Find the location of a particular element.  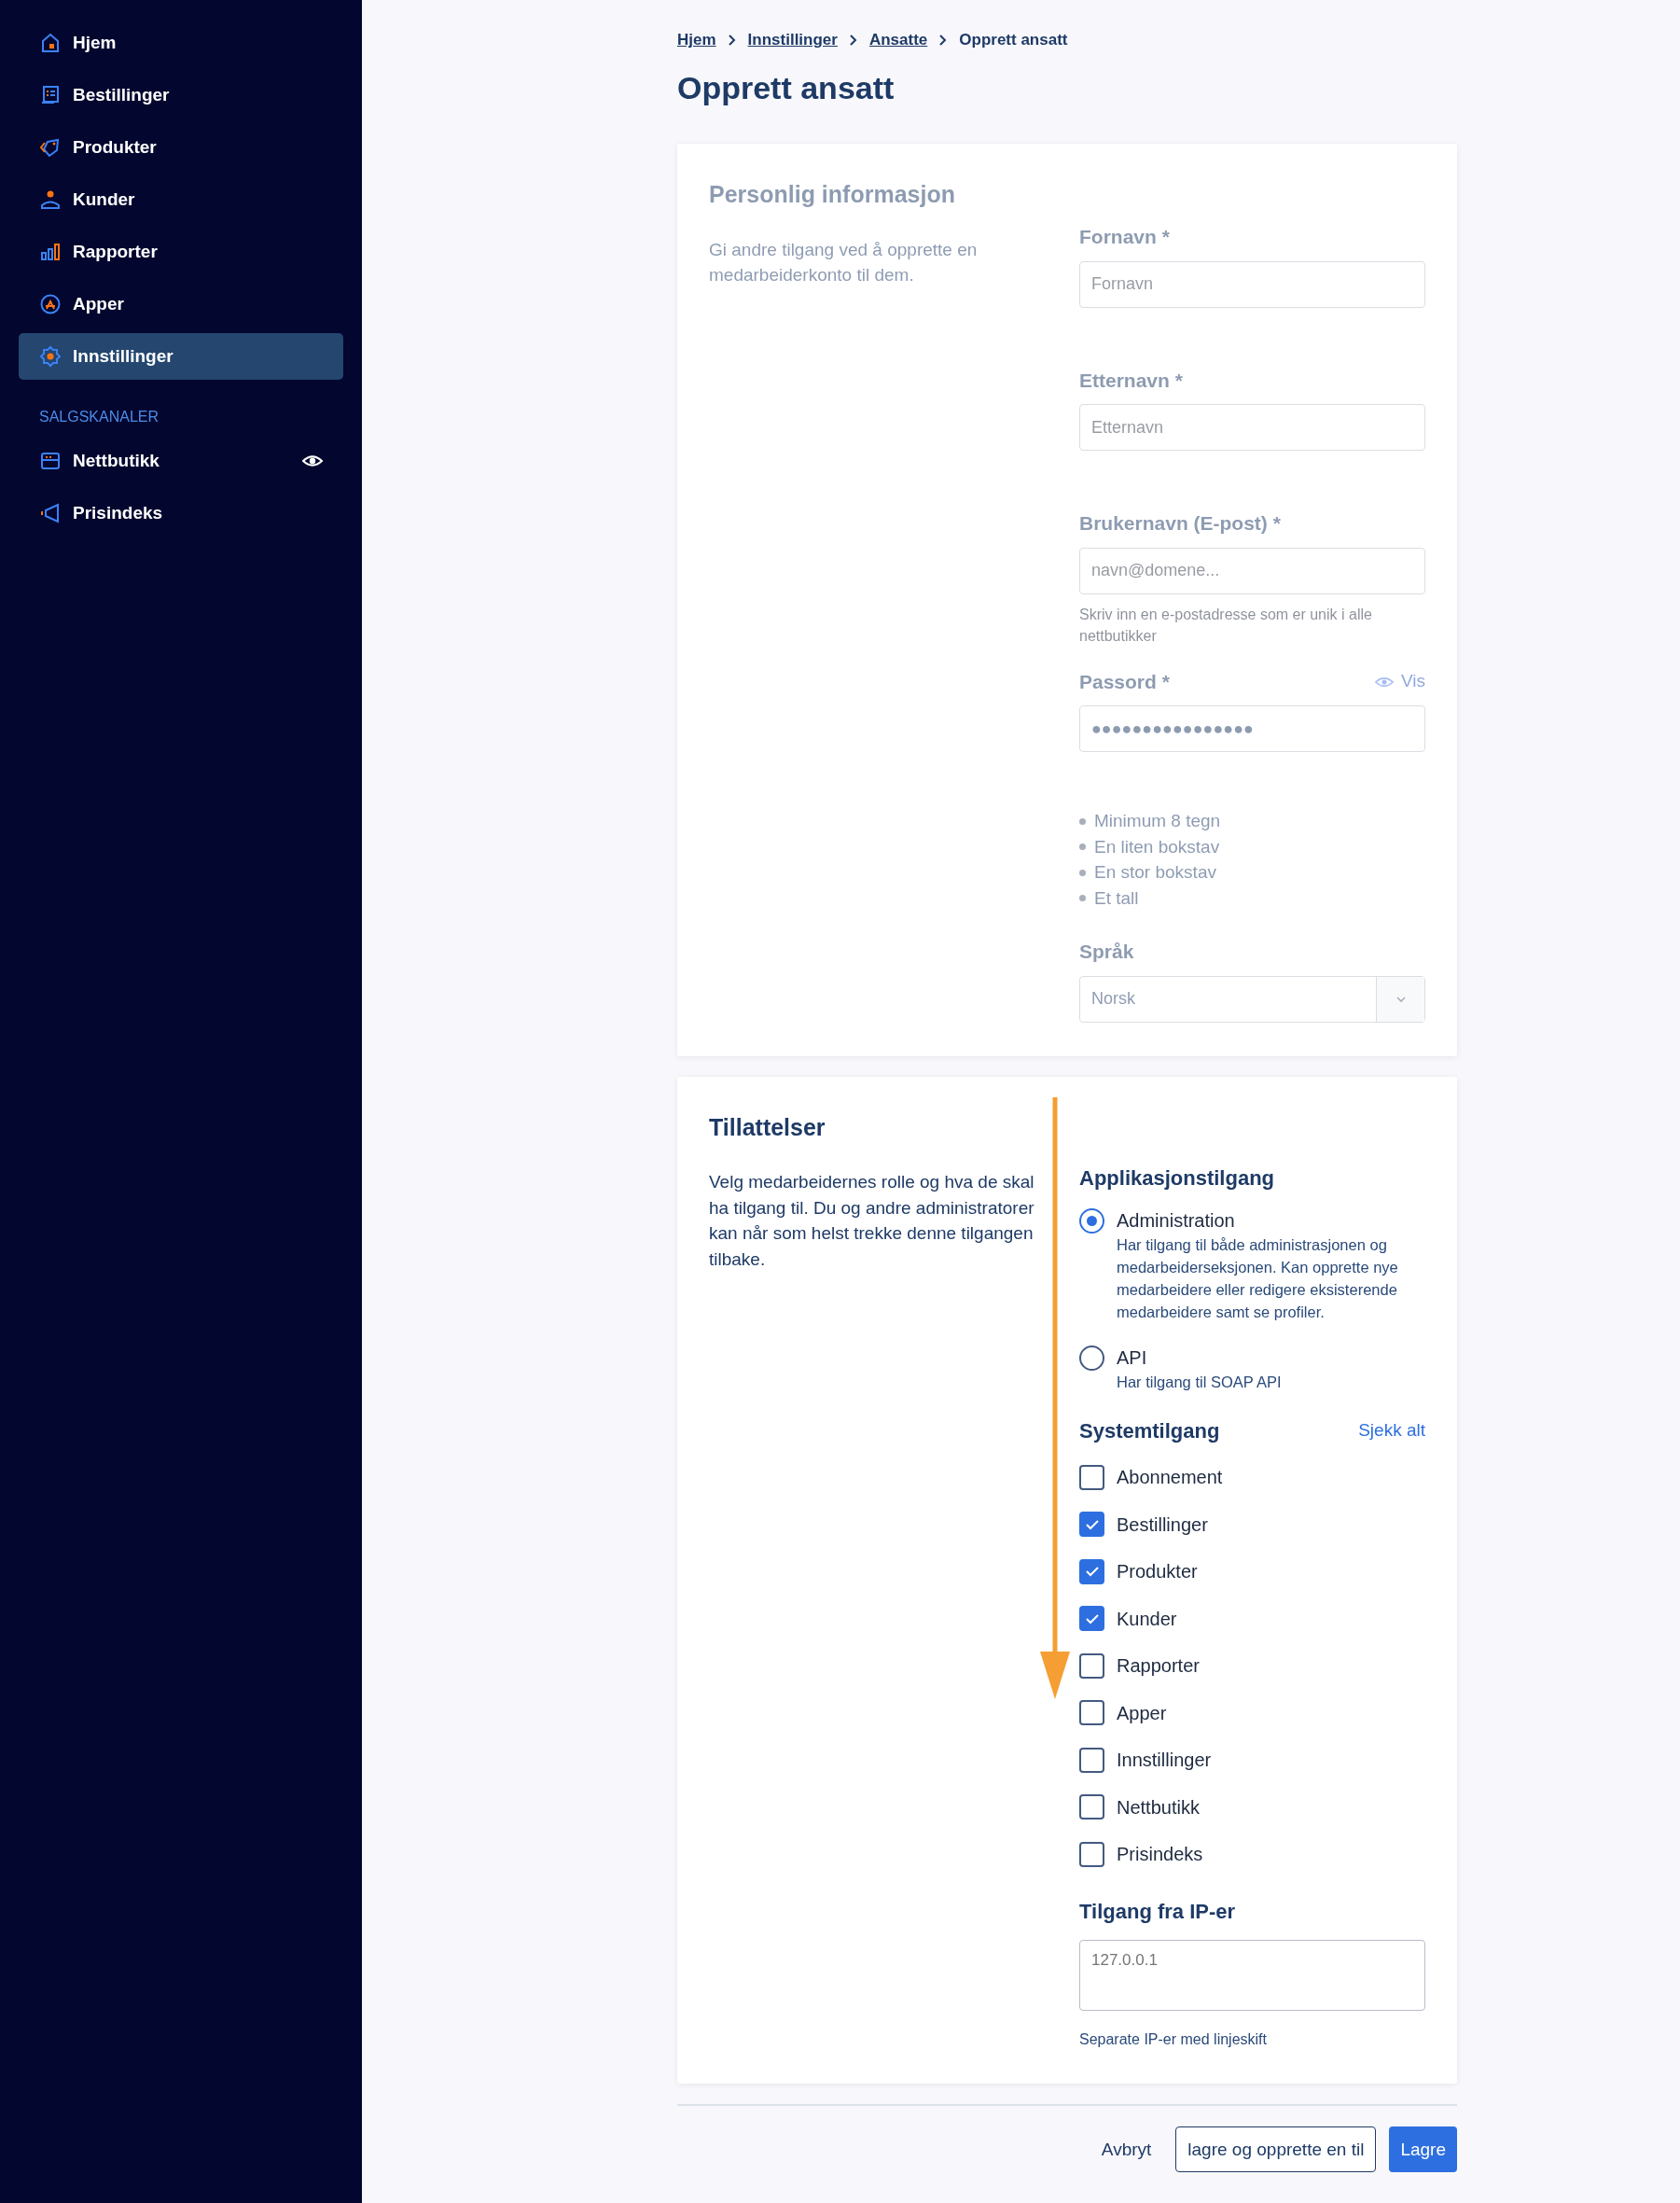

option-description: Har tilgang til både administrasjonen og medarbeiderseksjonen. Kan opprette nye medarbeidere eller redigere eksisterende medarbeidere samt se profiler. is located at coordinates (1258, 1278).